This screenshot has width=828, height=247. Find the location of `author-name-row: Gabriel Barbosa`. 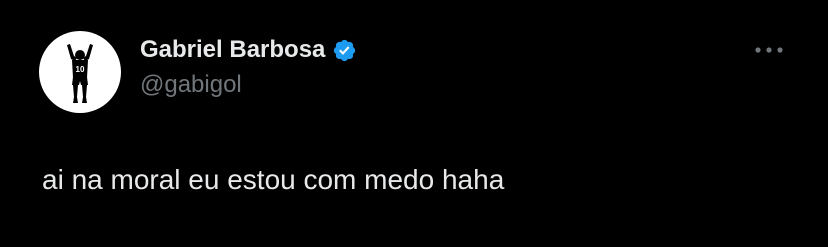

author-name-row: Gabriel Barbosa is located at coordinates (248, 50).